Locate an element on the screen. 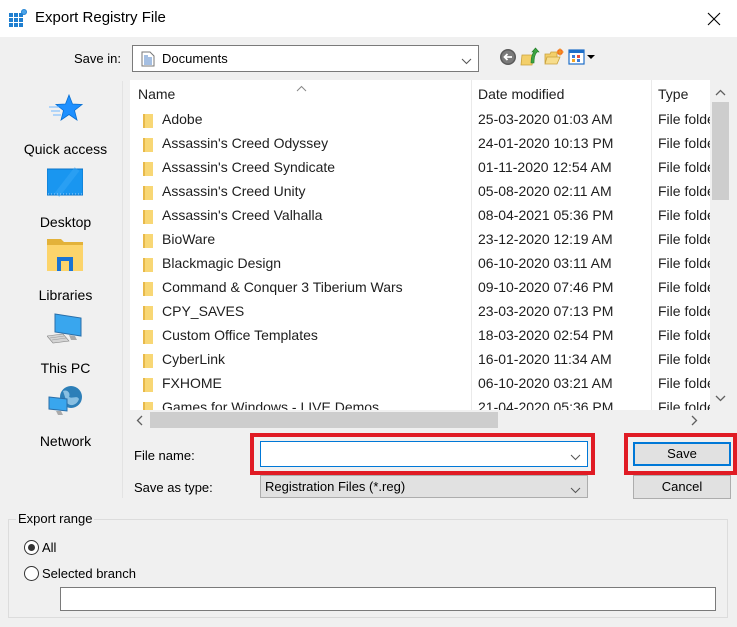 This screenshot has width=737, height=627. file-date-modified: 24-01-2020 10:13 PM is located at coordinates (546, 143).